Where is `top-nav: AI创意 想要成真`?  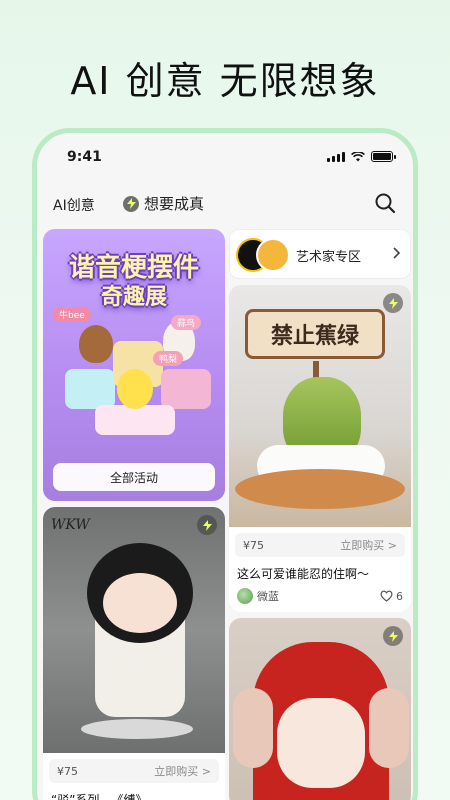
top-nav: AI创意 想要成真 is located at coordinates (225, 206).